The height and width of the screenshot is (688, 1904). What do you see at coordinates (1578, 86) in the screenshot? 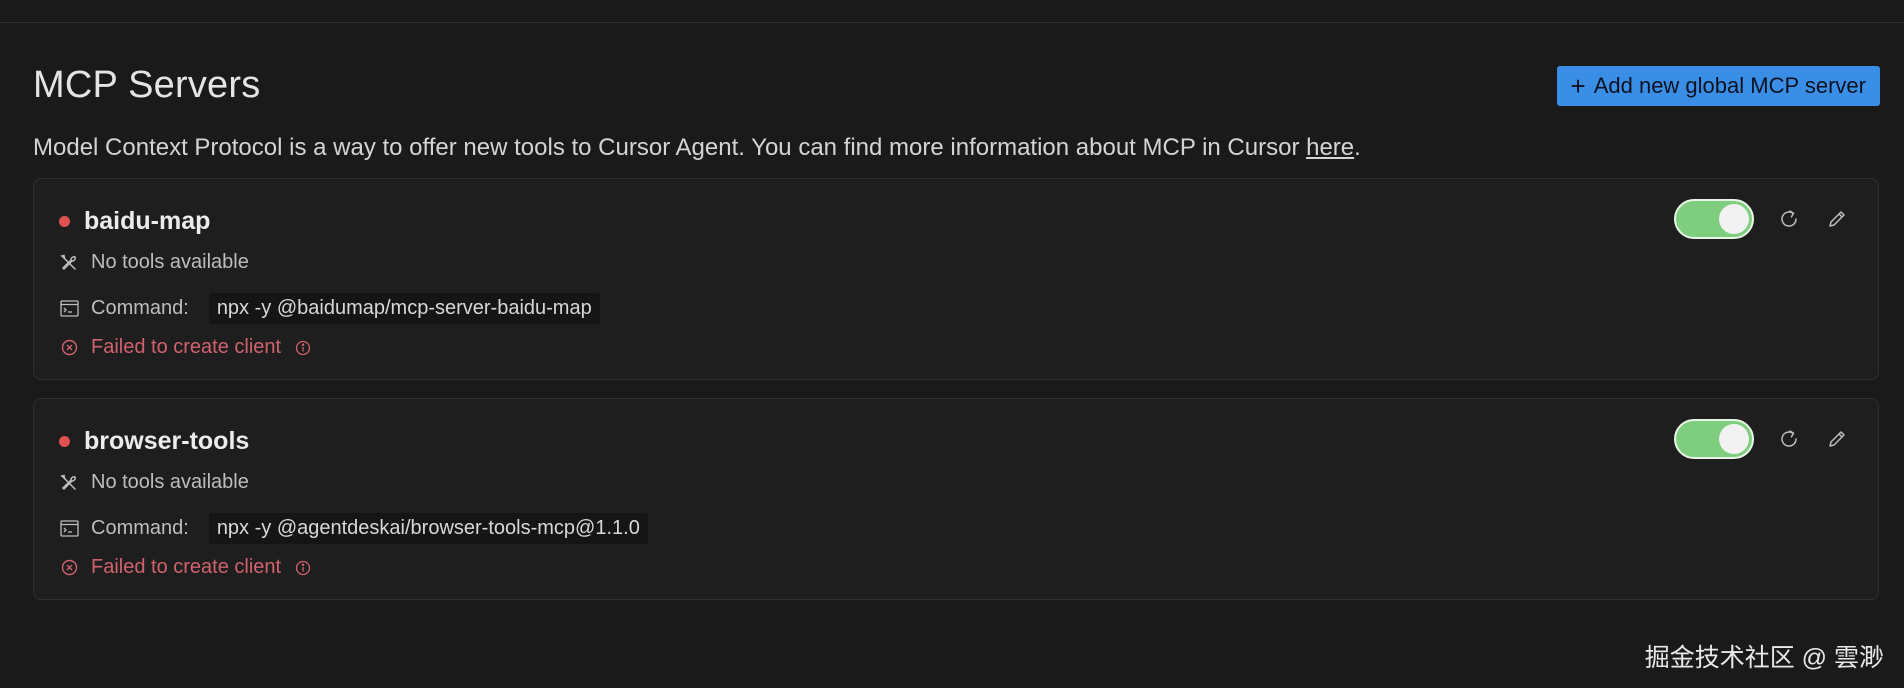
I see `plus-icon: +` at bounding box center [1578, 86].